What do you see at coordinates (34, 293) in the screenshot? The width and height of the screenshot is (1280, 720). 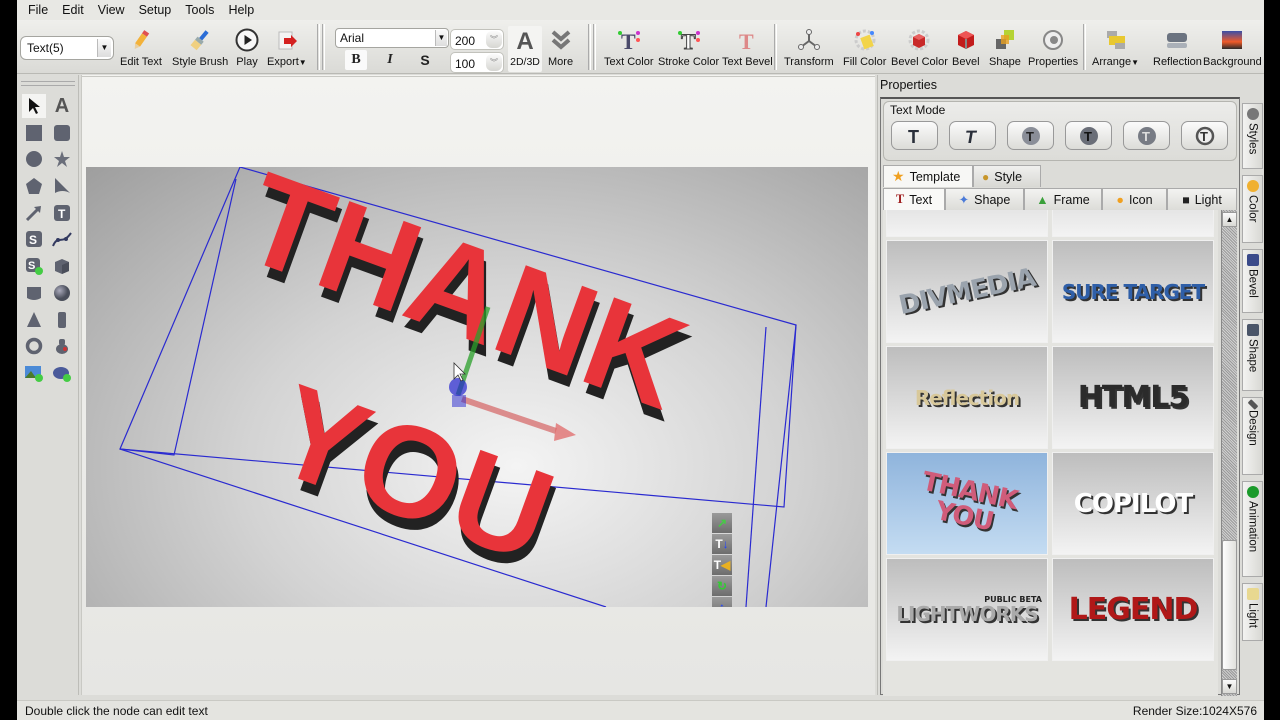 I see `cylinder-cup-icon` at bounding box center [34, 293].